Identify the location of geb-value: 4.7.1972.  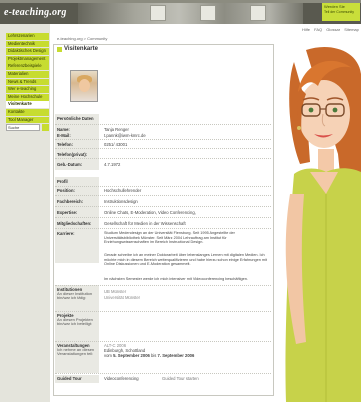
(112, 164).